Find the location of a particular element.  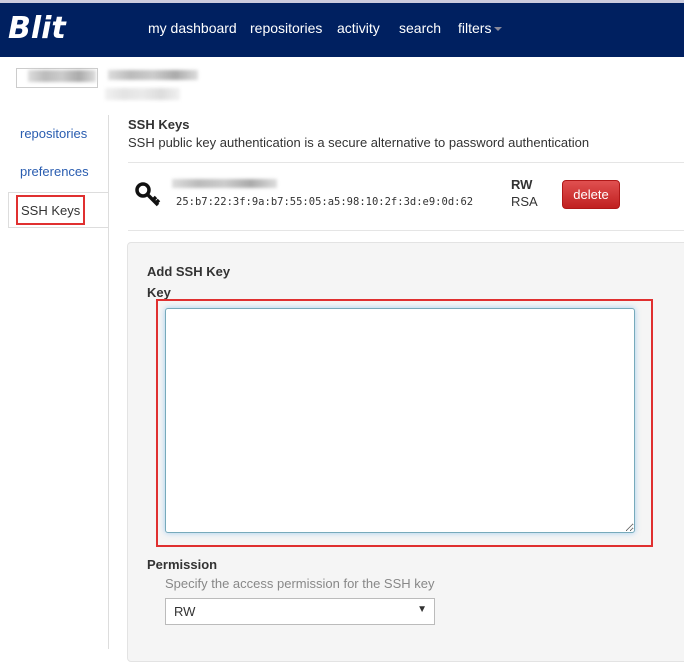

nav-filters: filters is located at coordinates (480, 28).